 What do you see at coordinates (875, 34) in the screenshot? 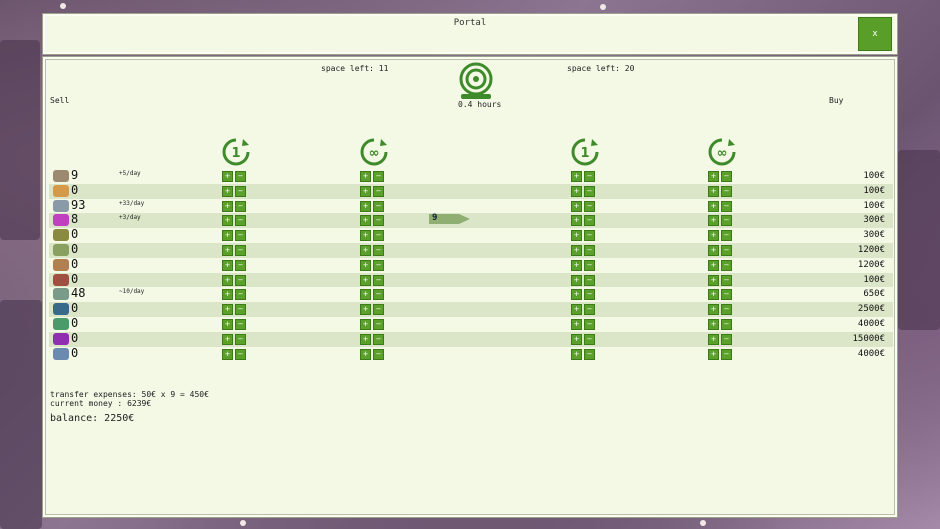
I see `close-button: x` at bounding box center [875, 34].